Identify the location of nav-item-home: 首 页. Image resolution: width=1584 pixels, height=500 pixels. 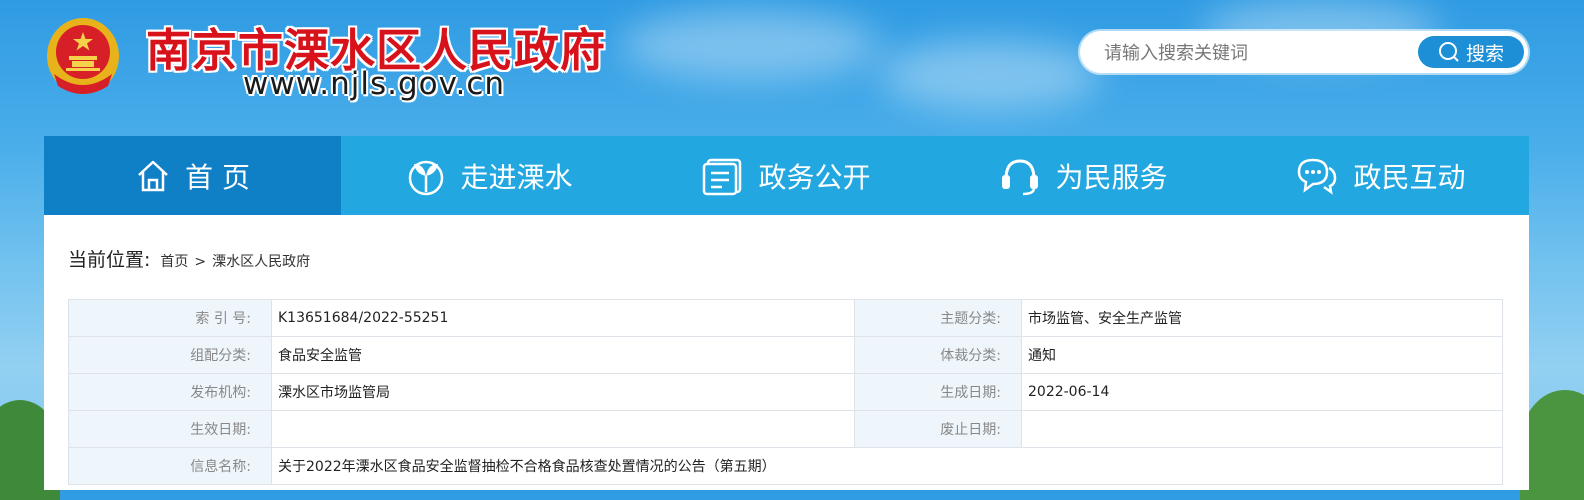
(192, 175).